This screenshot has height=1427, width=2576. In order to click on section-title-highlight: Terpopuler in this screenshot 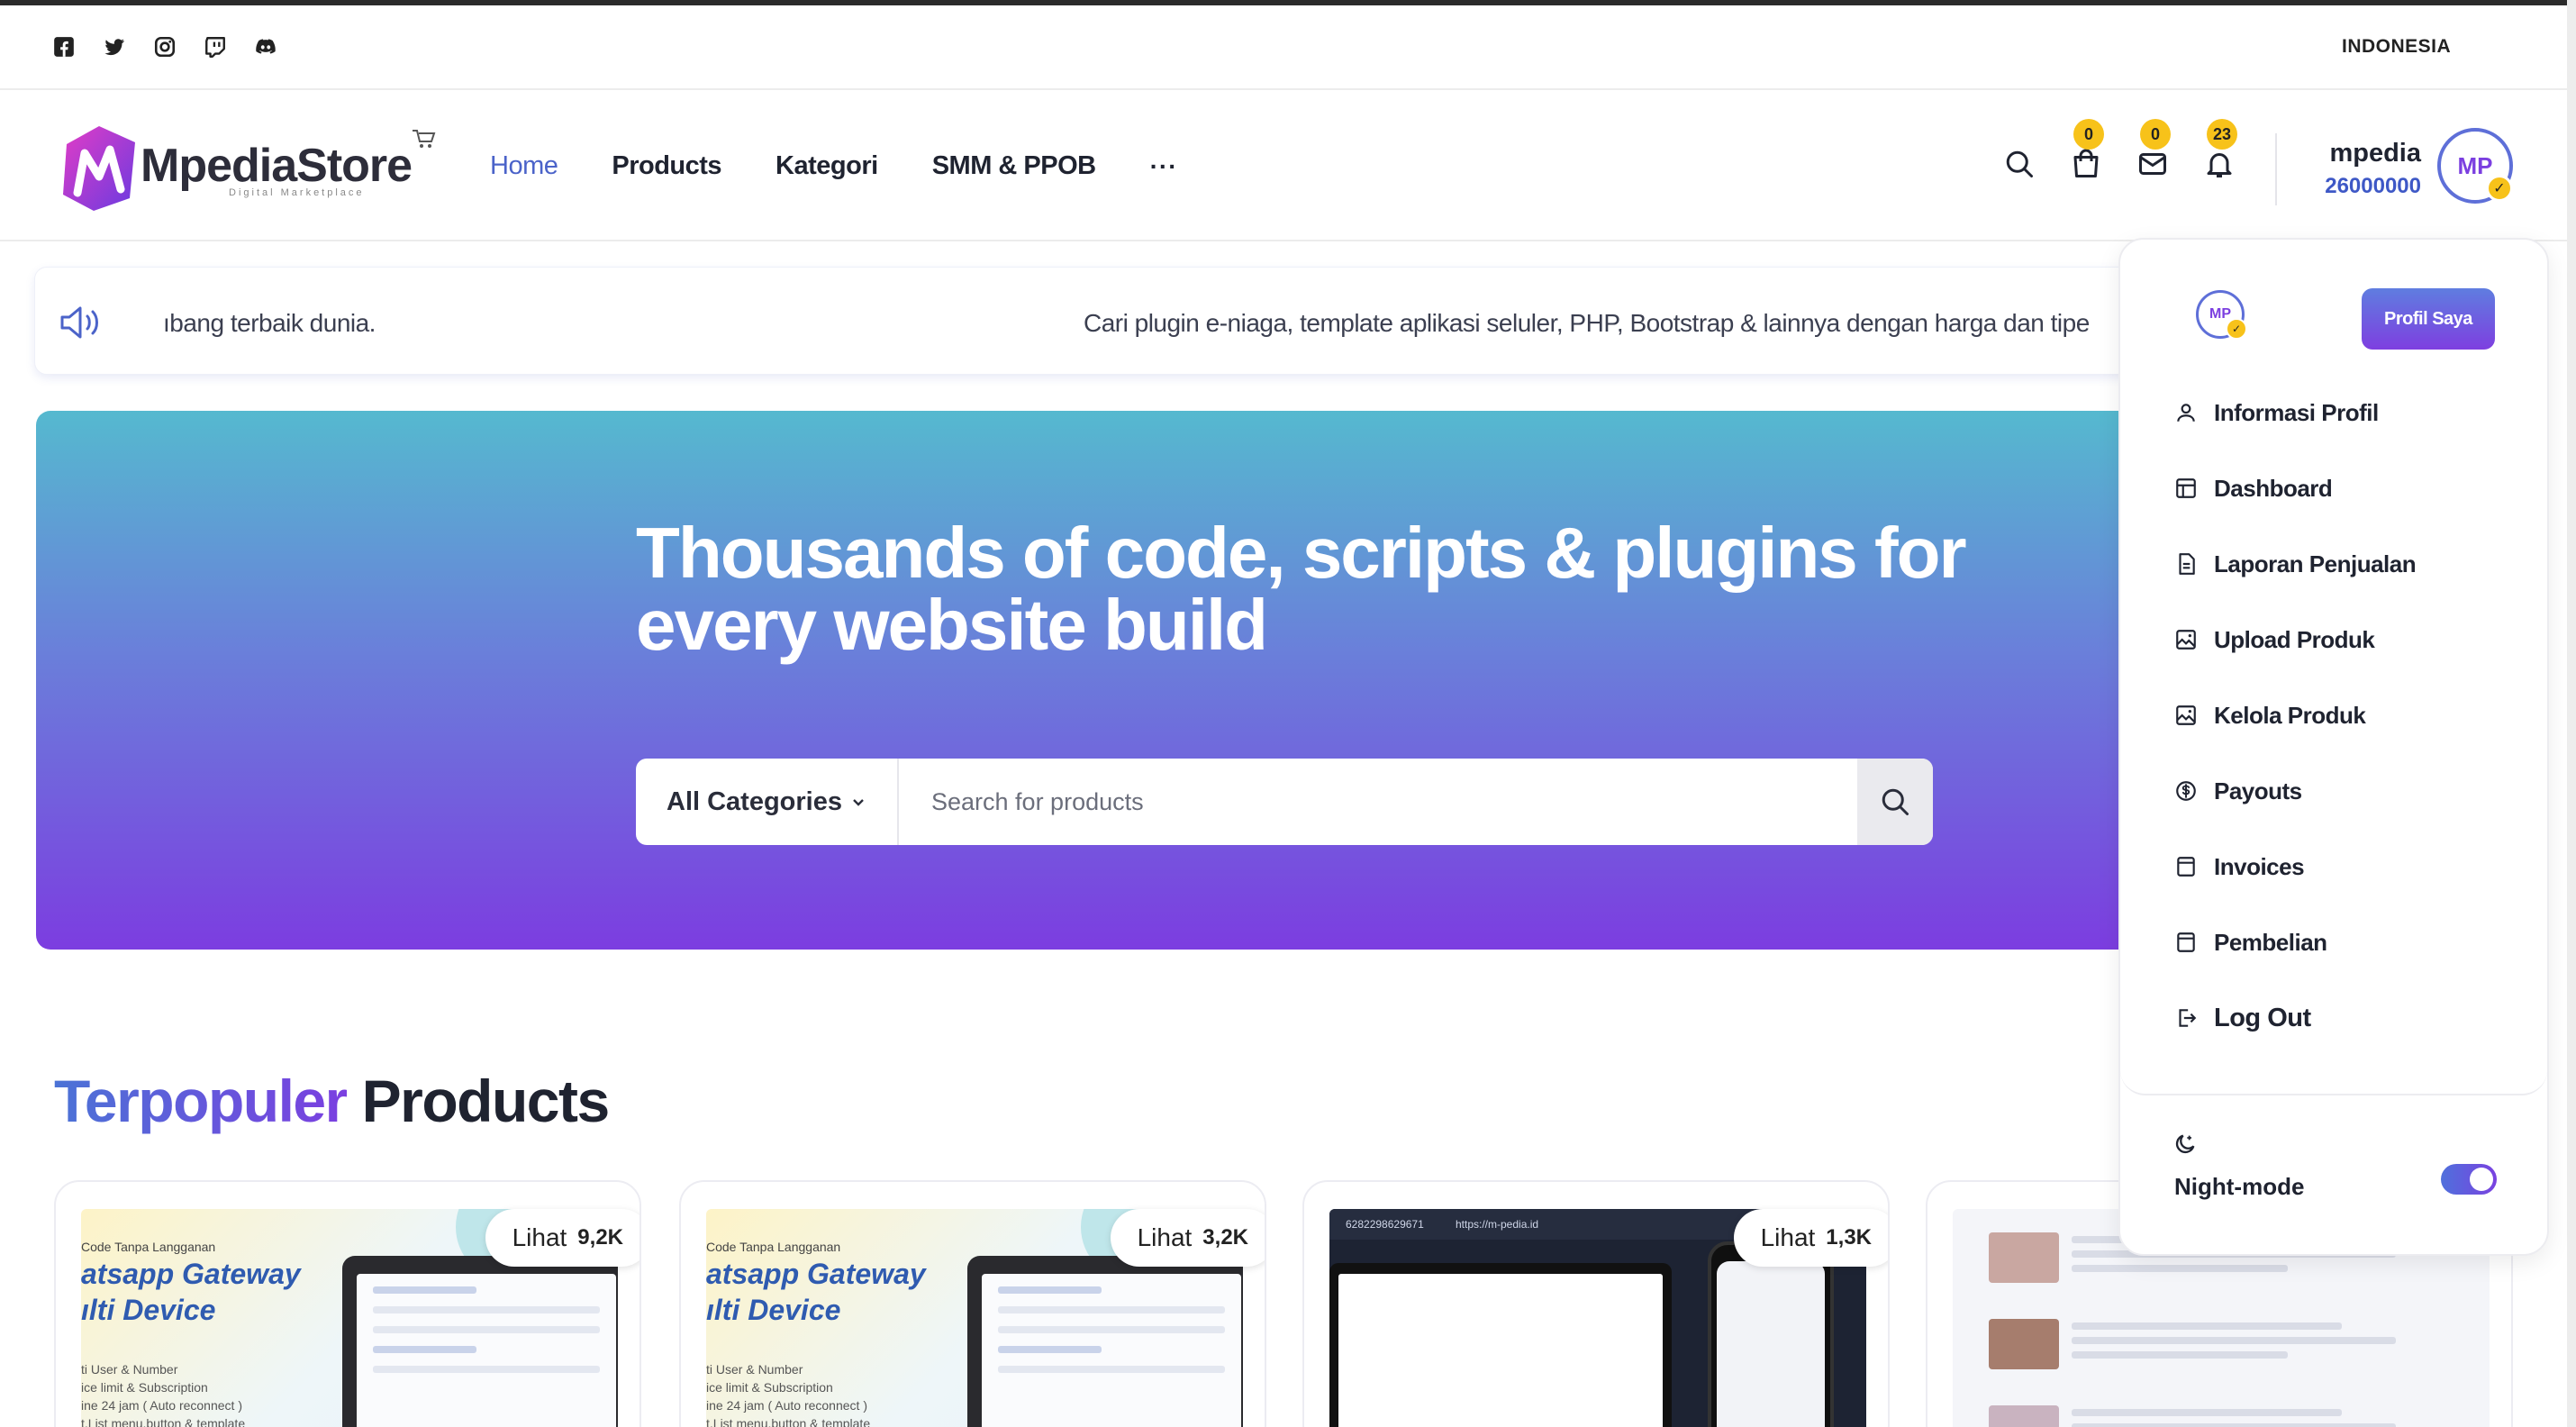, I will do `click(201, 1101)`.